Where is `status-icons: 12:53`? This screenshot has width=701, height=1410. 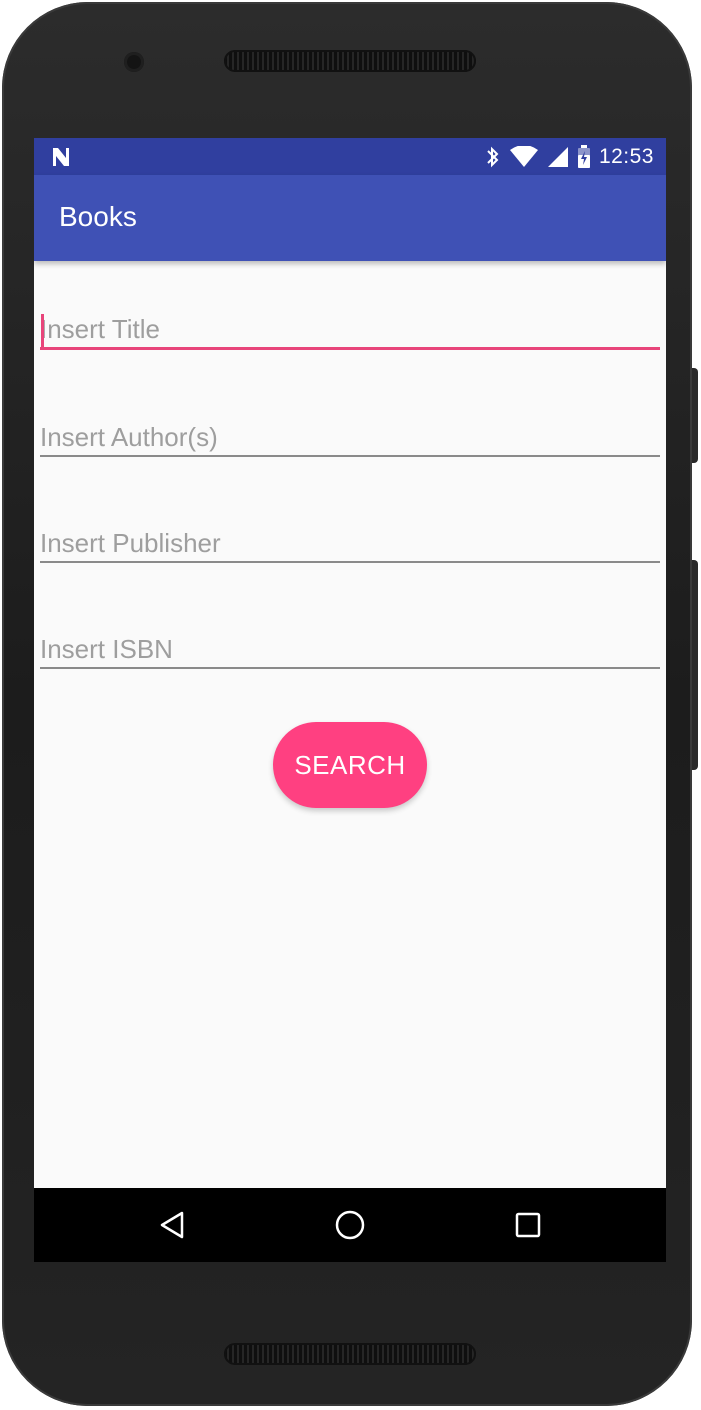
status-icons: 12:53 is located at coordinates (569, 156).